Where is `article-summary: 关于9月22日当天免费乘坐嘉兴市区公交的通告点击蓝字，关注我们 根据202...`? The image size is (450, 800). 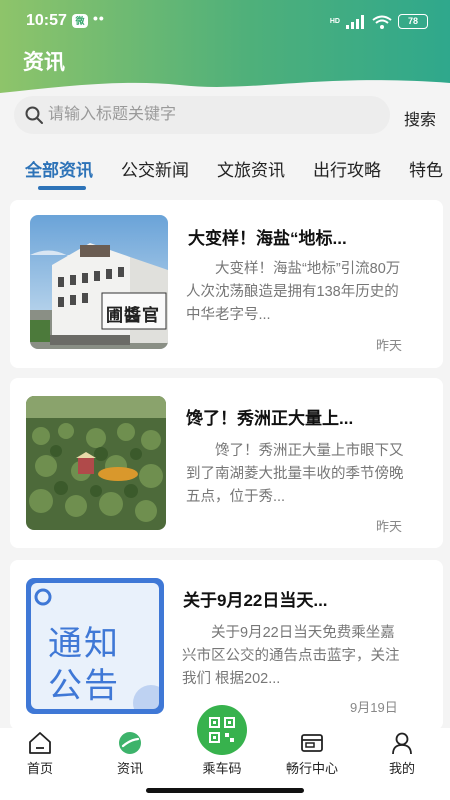 article-summary: 关于9月22日当天免费乘坐嘉兴市区公交的通告点击蓝字，关注我们 根据202... is located at coordinates (291, 656).